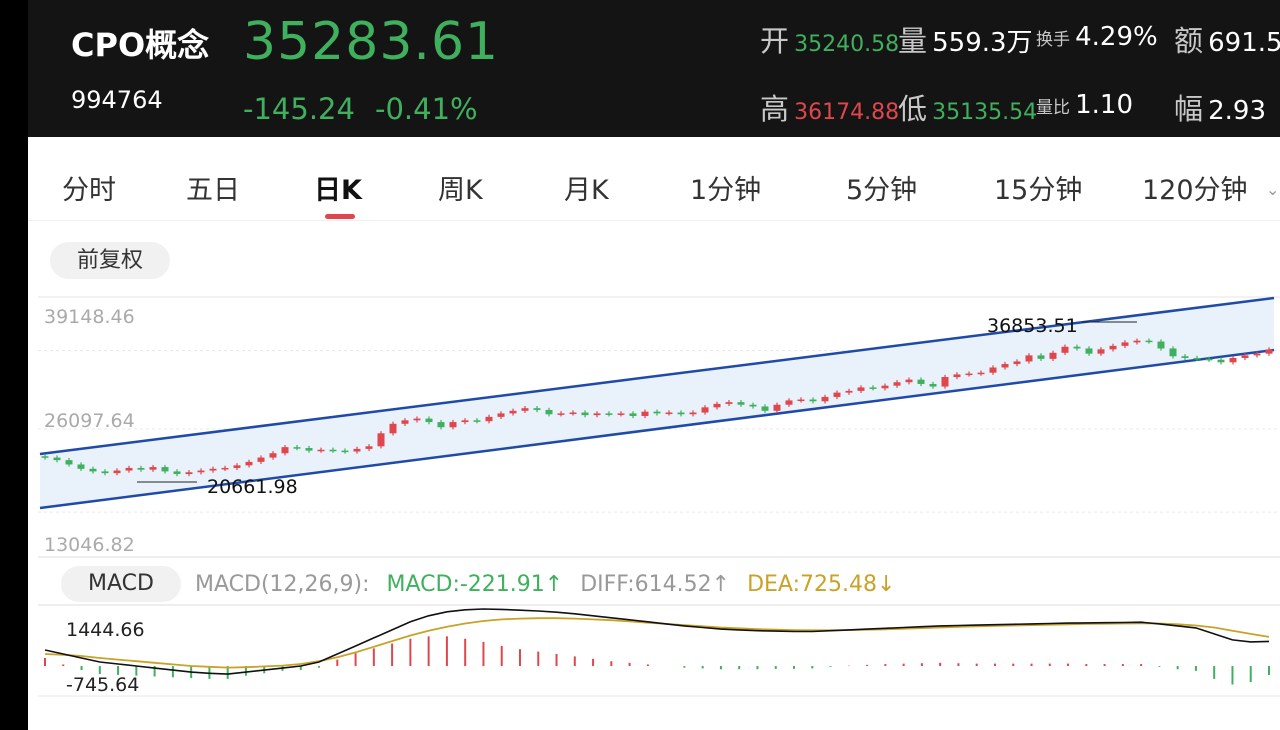 This screenshot has width=1280, height=730. Describe the element at coordinates (1116, 37) in the screenshot. I see `stat-turnover-value: 4.29%` at that location.